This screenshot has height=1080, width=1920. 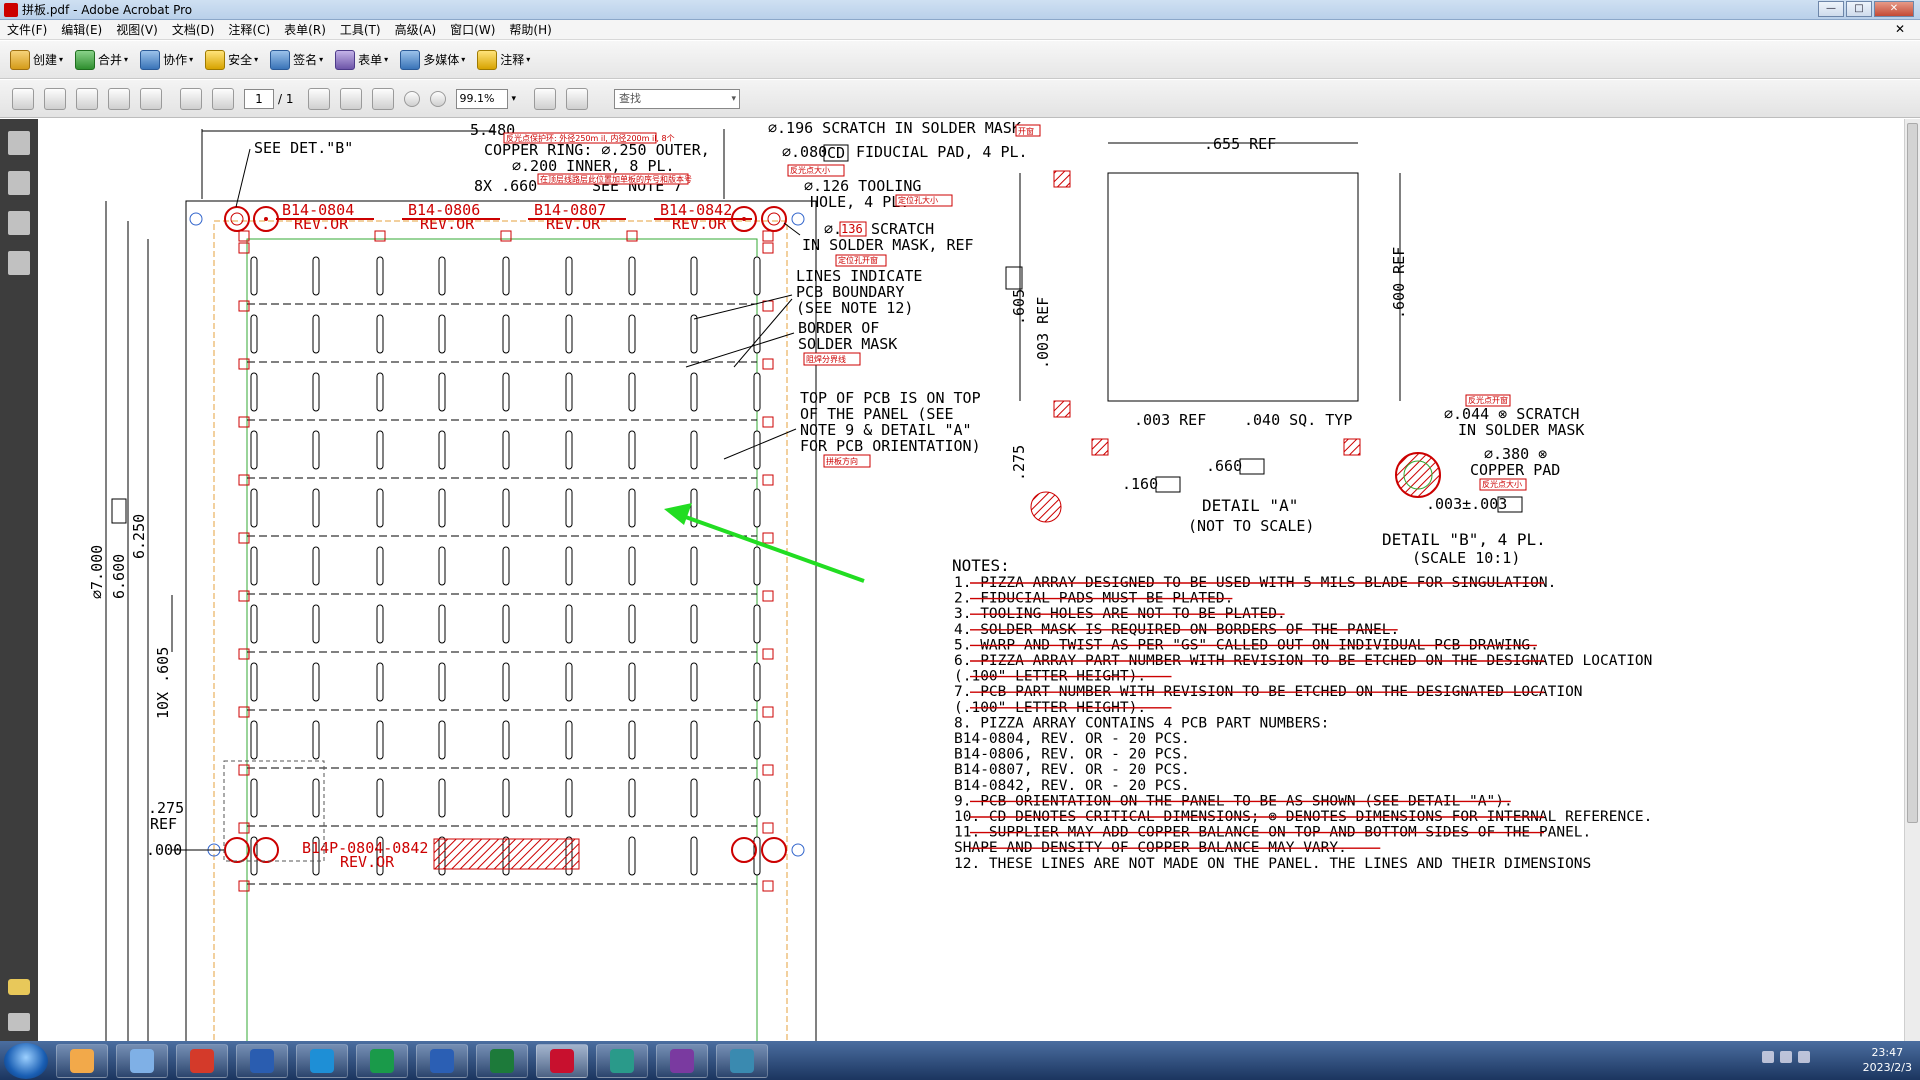 What do you see at coordinates (259, 98) in the screenshot?
I see `page-number-input: 1` at bounding box center [259, 98].